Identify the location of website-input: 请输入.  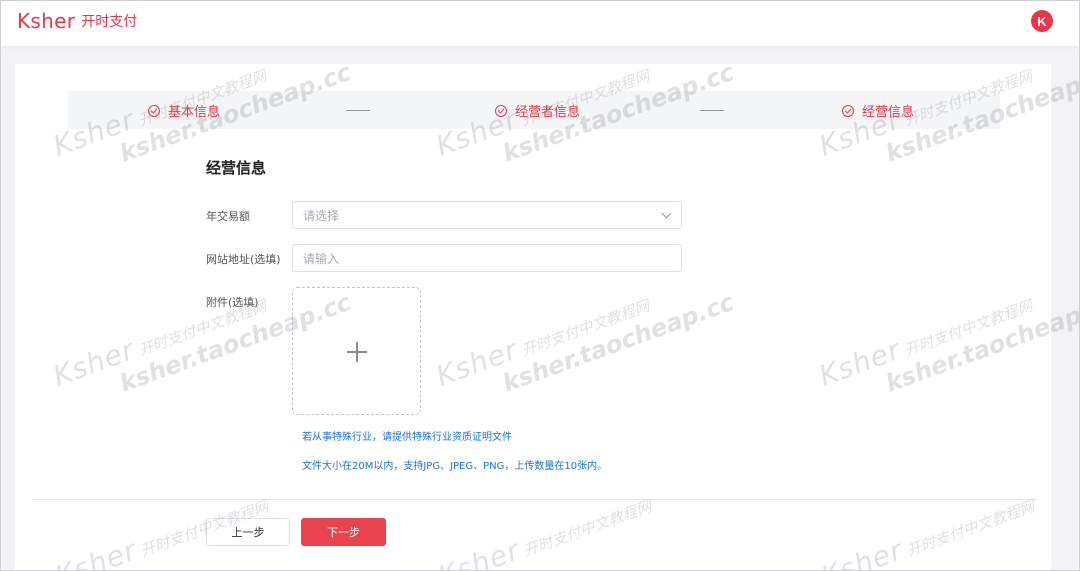
(487, 258).